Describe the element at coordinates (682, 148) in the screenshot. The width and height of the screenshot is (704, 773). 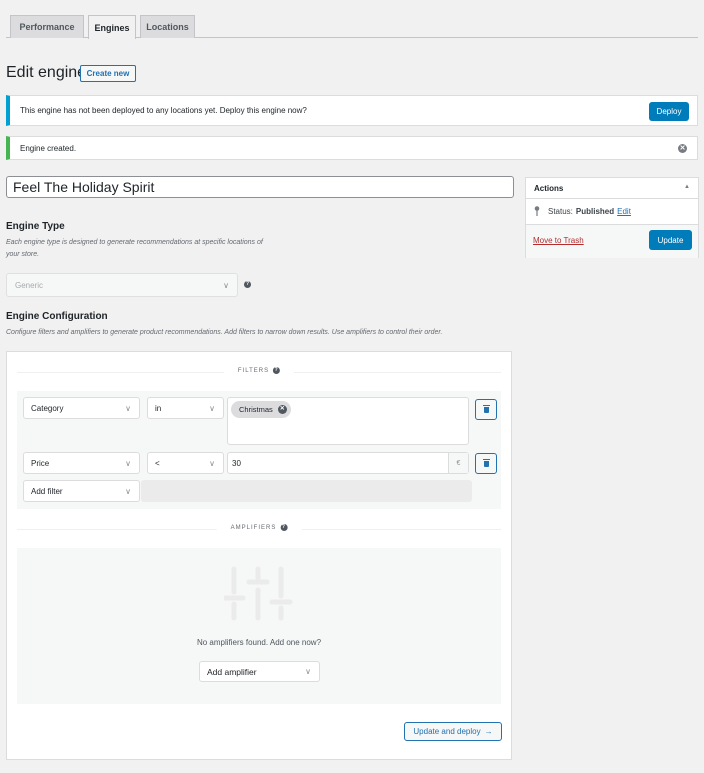
I see `dismiss-icon: ✕` at that location.